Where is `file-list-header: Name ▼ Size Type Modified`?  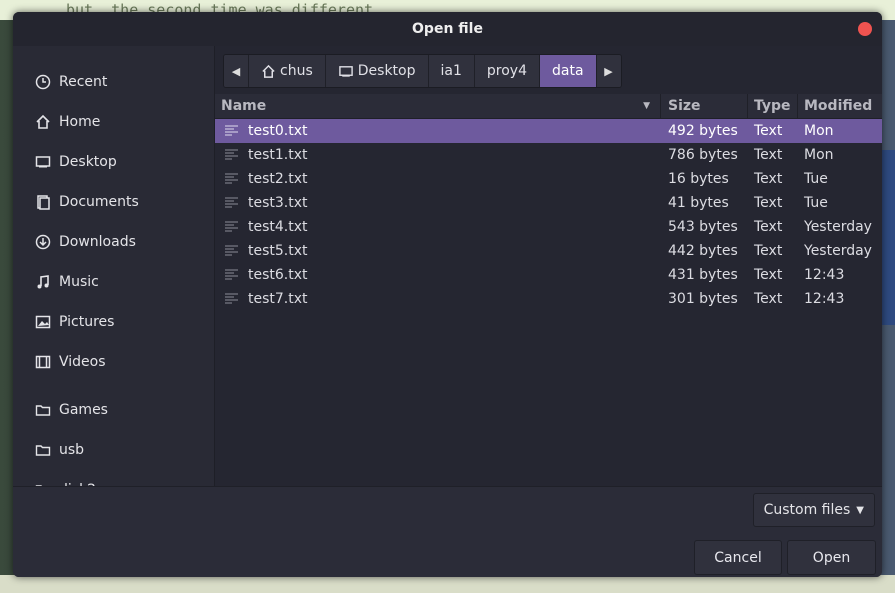 file-list-header: Name ▼ Size Type Modified is located at coordinates (548, 106).